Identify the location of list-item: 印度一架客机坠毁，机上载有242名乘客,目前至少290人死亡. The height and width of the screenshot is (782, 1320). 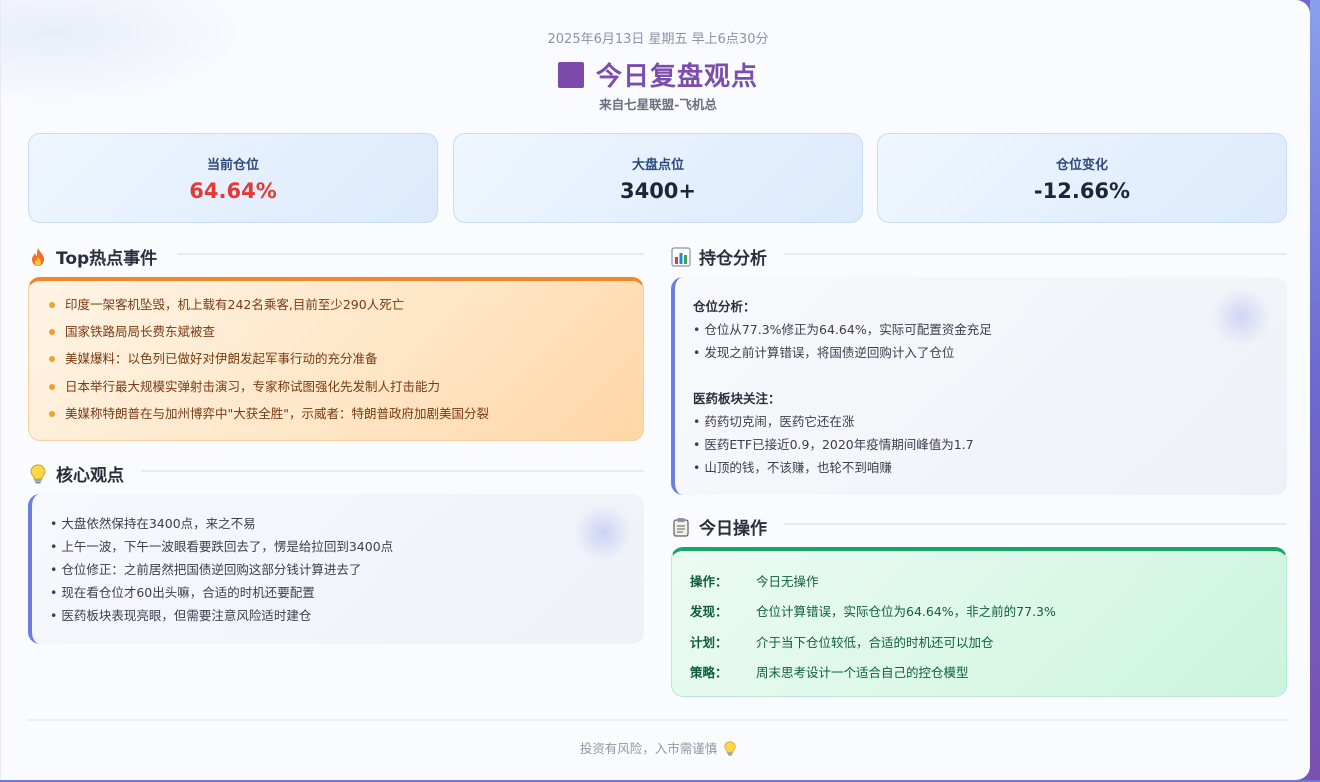
(336, 308).